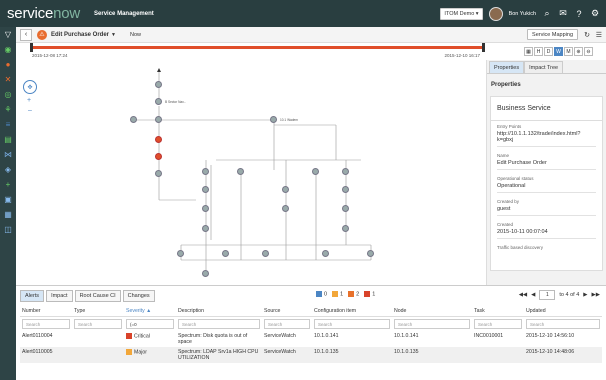 The width and height of the screenshot is (606, 380). Describe the element at coordinates (8, 214) in the screenshot. I see `chart-icon: ▦` at that location.